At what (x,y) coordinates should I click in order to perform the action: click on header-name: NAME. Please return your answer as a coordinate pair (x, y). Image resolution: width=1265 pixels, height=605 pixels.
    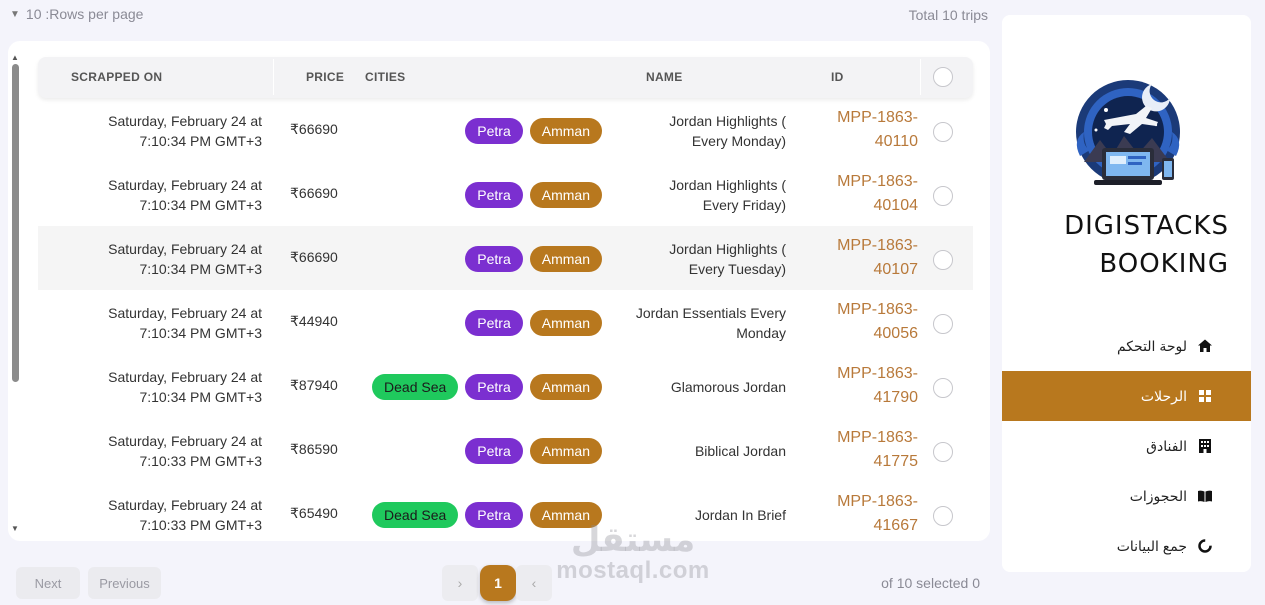
    Looking at the image, I should click on (664, 77).